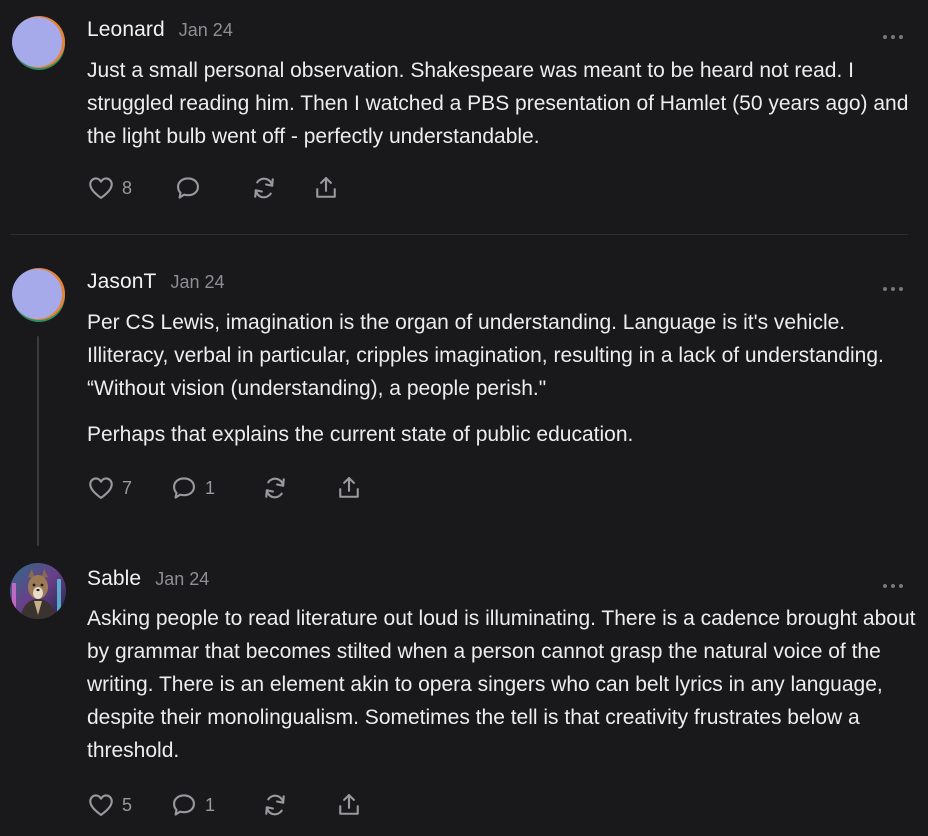 The width and height of the screenshot is (928, 836). I want to click on like-count: 7, so click(127, 487).